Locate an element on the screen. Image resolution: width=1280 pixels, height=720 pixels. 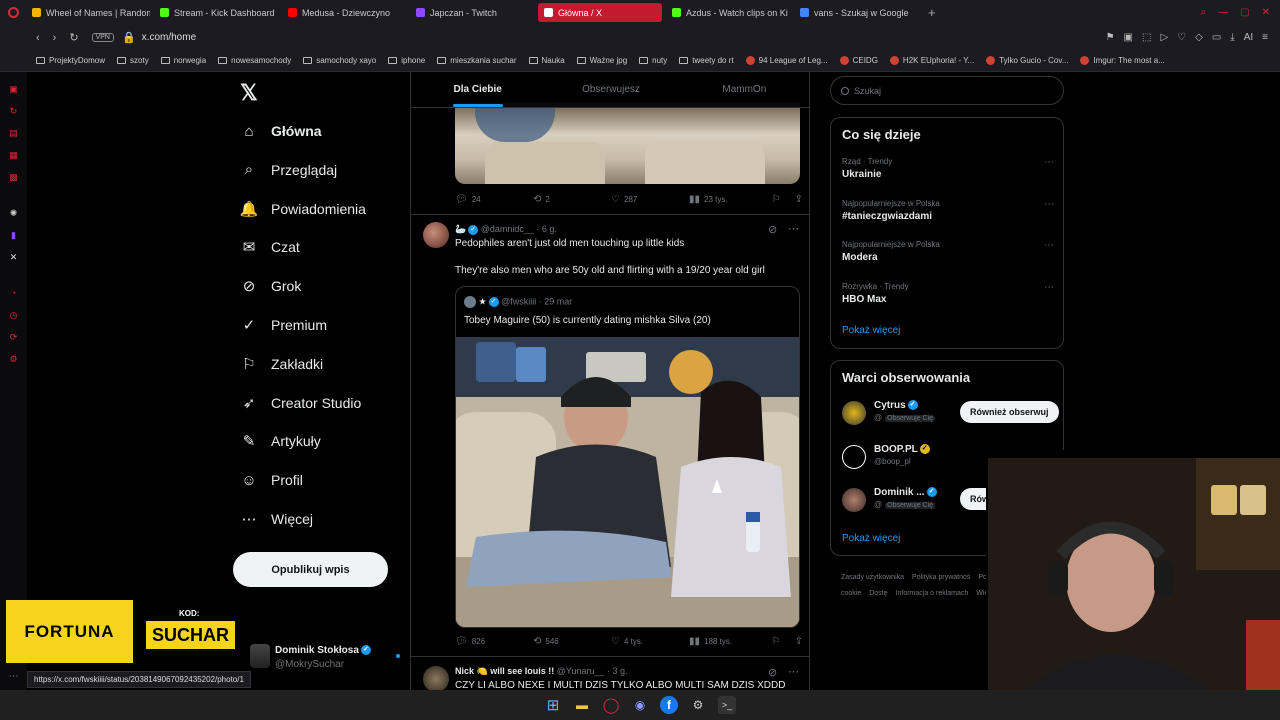
trend-item: Rząd · Trendy Ukrainie ⋯ is located at coordinates (948, 168).